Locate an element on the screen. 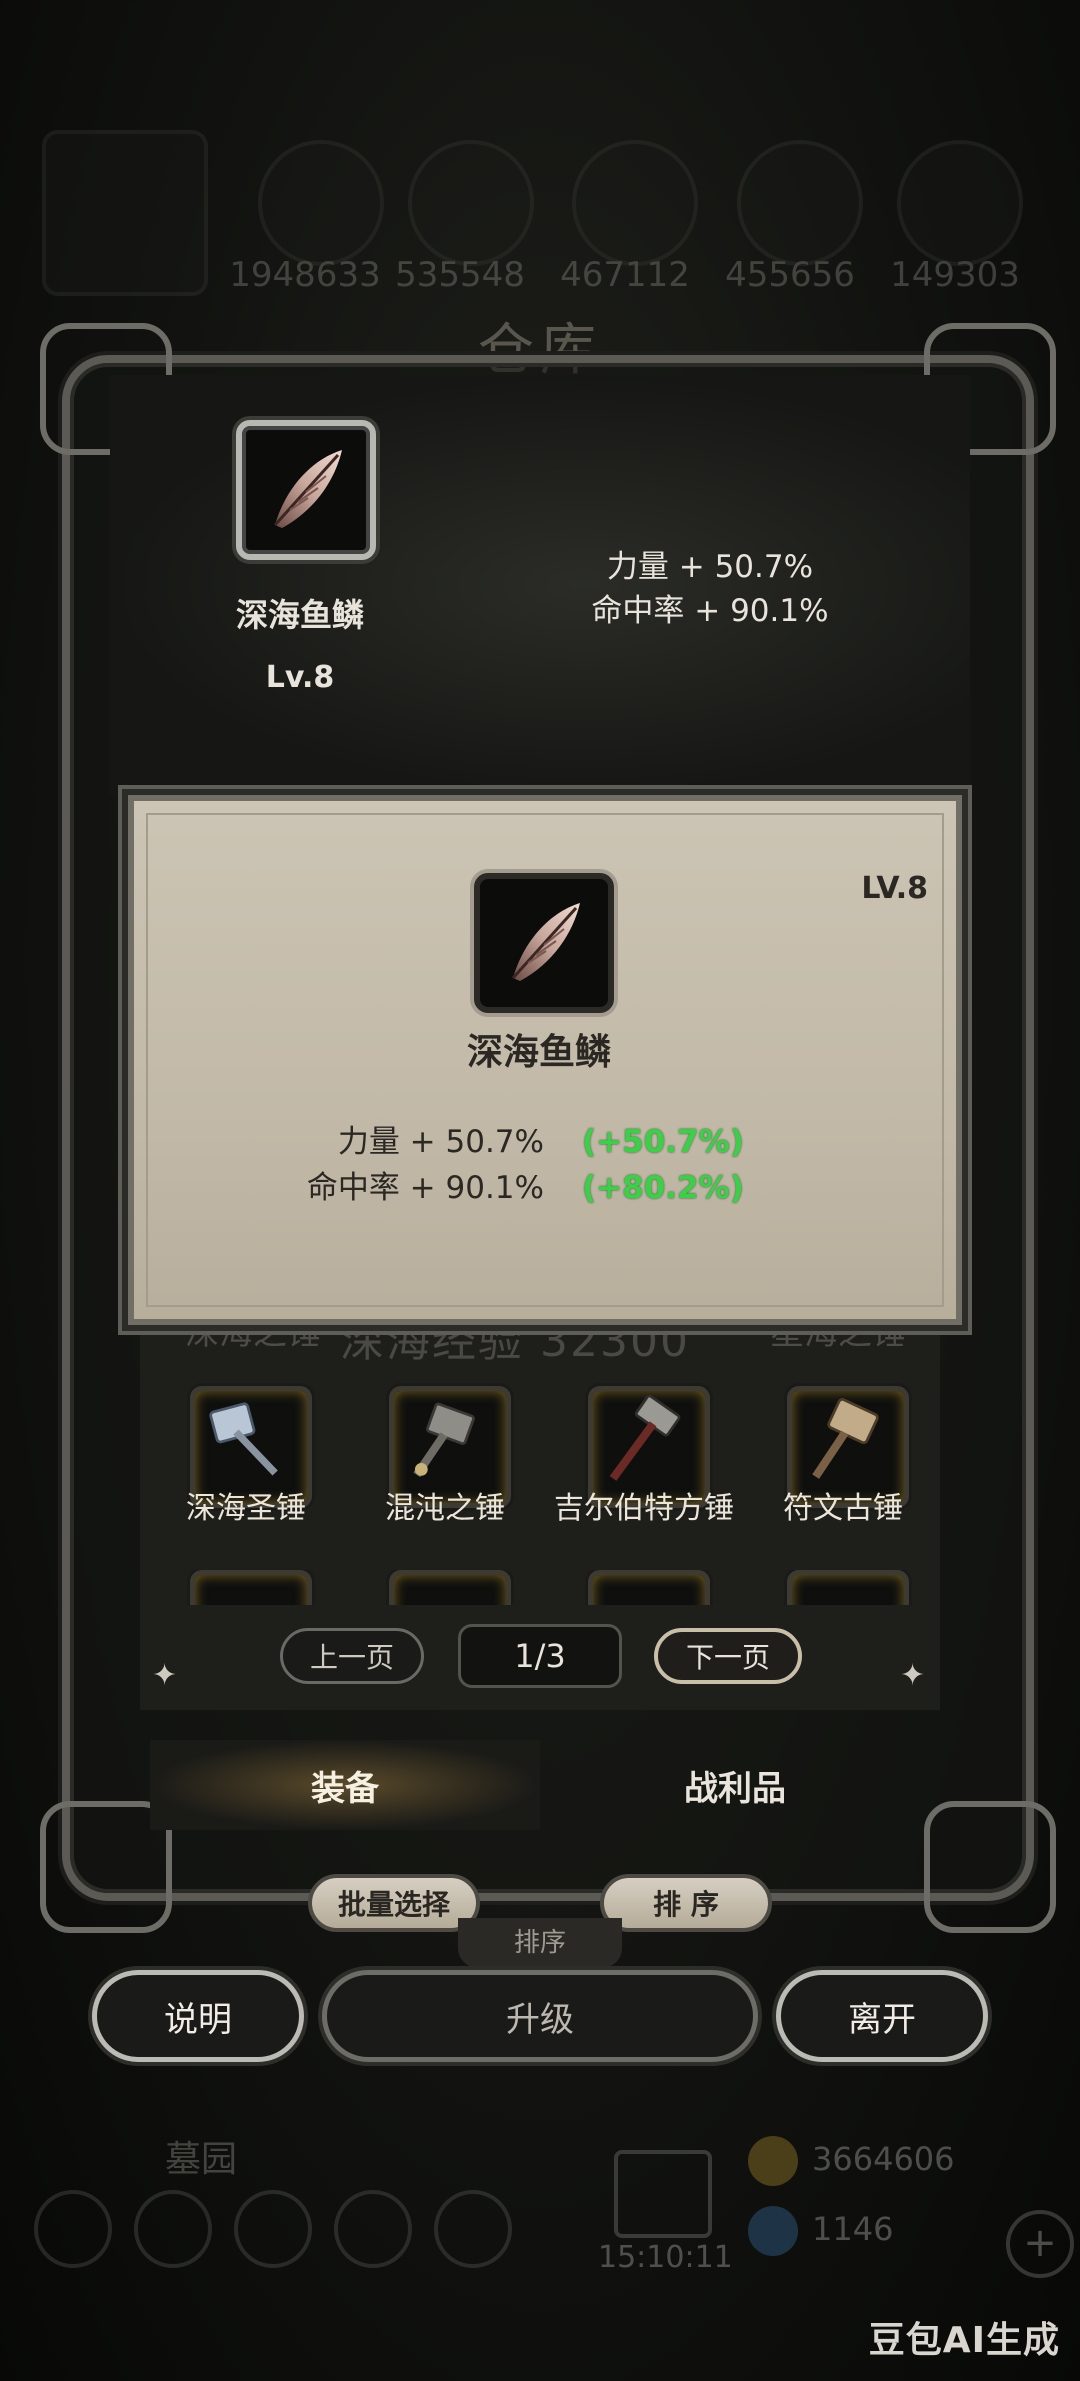  selected-item-name: 深海鱼鳞 is located at coordinates (299, 615).